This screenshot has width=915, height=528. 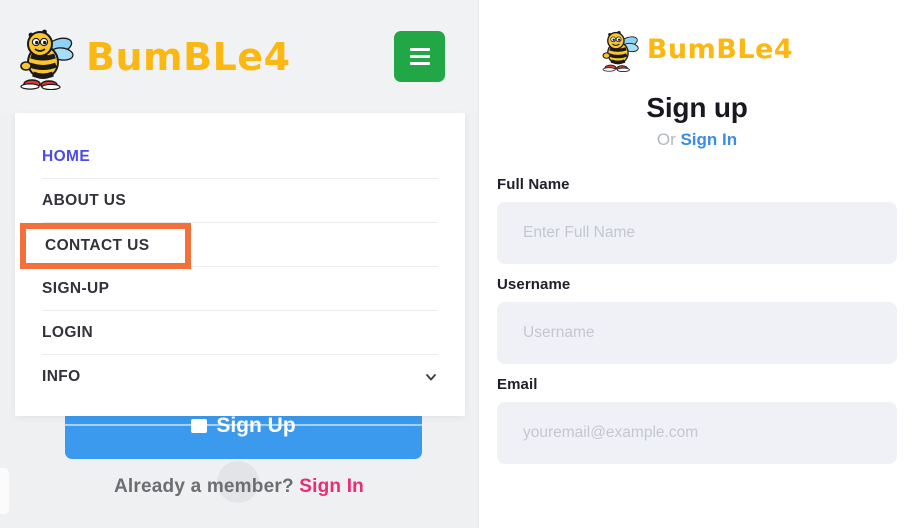 What do you see at coordinates (697, 107) in the screenshot?
I see `page-title: Sign up` at bounding box center [697, 107].